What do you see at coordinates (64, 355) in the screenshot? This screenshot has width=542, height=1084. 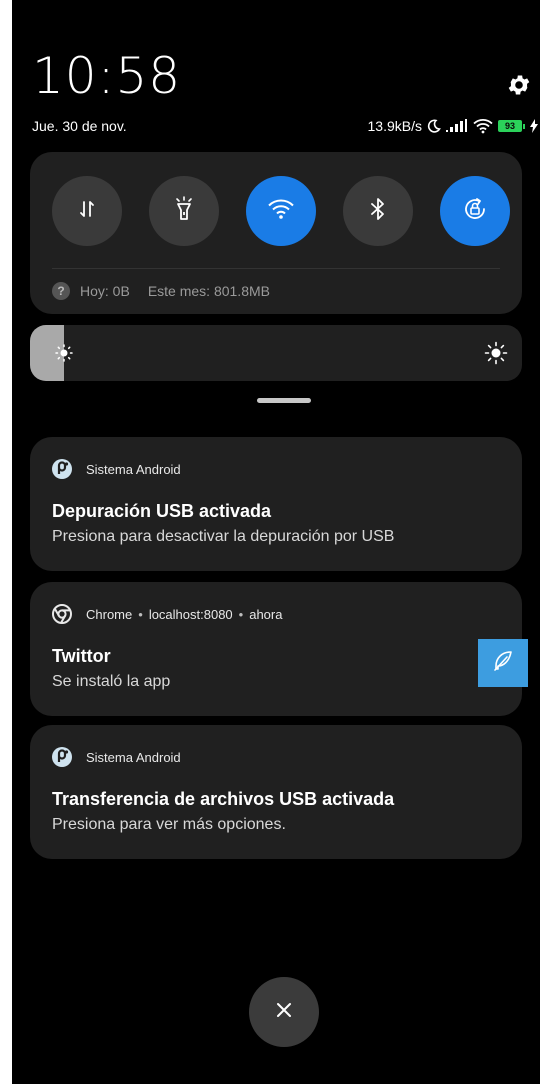 I see `brightness-low-icon` at bounding box center [64, 355].